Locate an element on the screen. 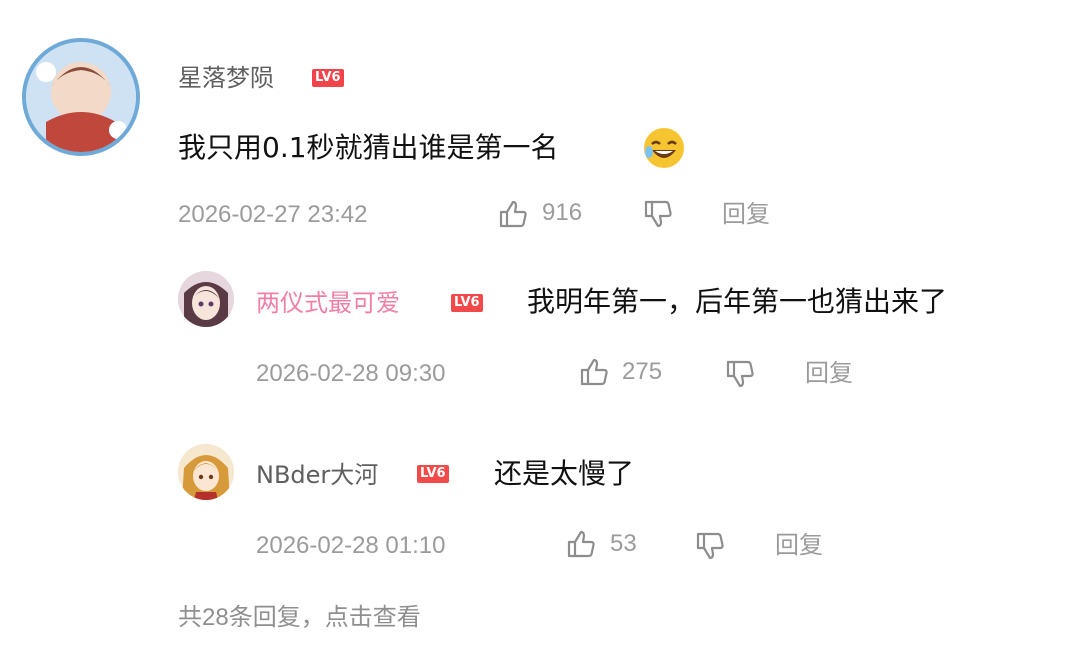  like-count-reply-2: 53 is located at coordinates (623, 543).